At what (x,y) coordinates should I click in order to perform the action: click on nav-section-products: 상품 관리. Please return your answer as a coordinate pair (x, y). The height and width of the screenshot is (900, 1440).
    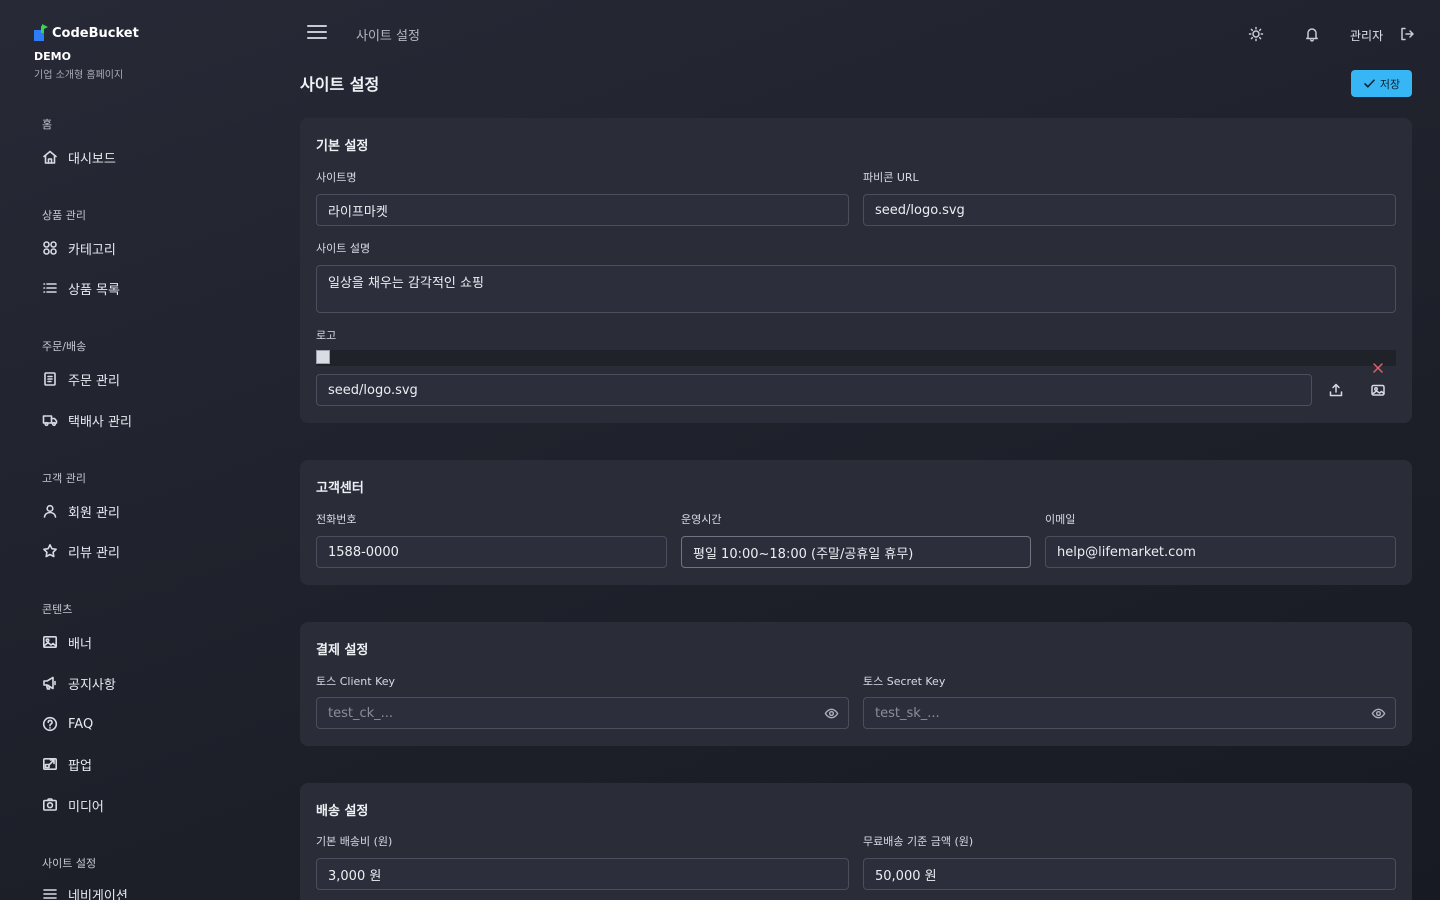
    Looking at the image, I should click on (64, 215).